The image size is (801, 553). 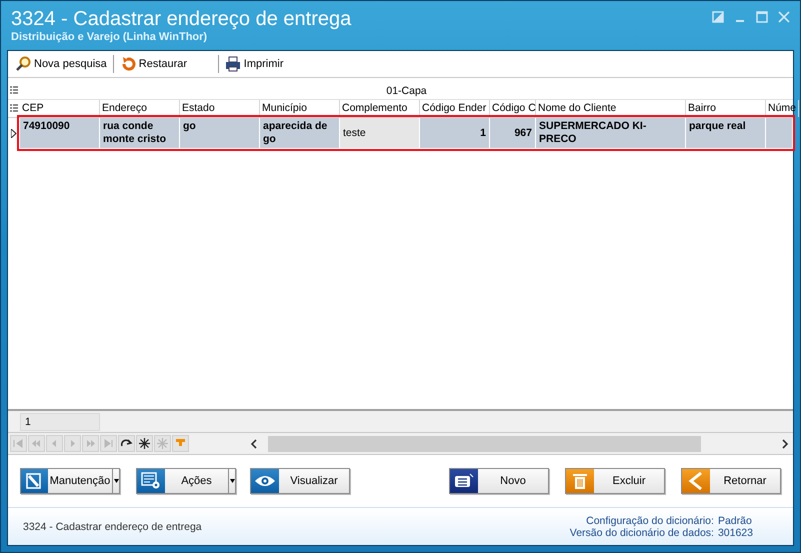 What do you see at coordinates (300, 133) in the screenshot?
I see `table-cell: aparecida de go` at bounding box center [300, 133].